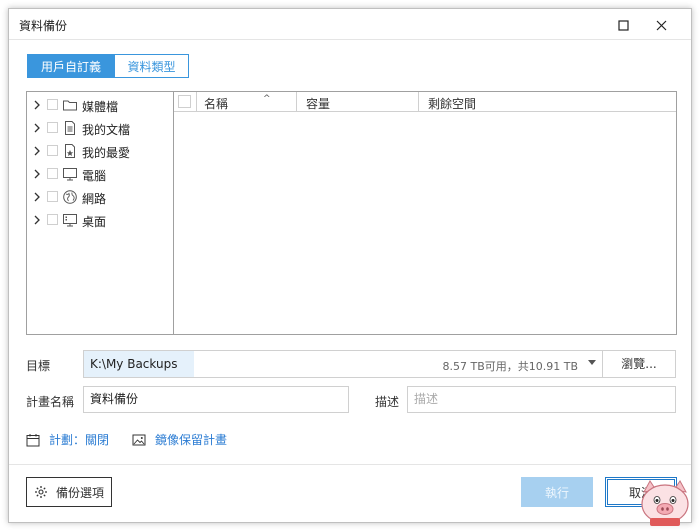  What do you see at coordinates (106, 130) in the screenshot?
I see `tree-item-label: 我的文檔` at bounding box center [106, 130].